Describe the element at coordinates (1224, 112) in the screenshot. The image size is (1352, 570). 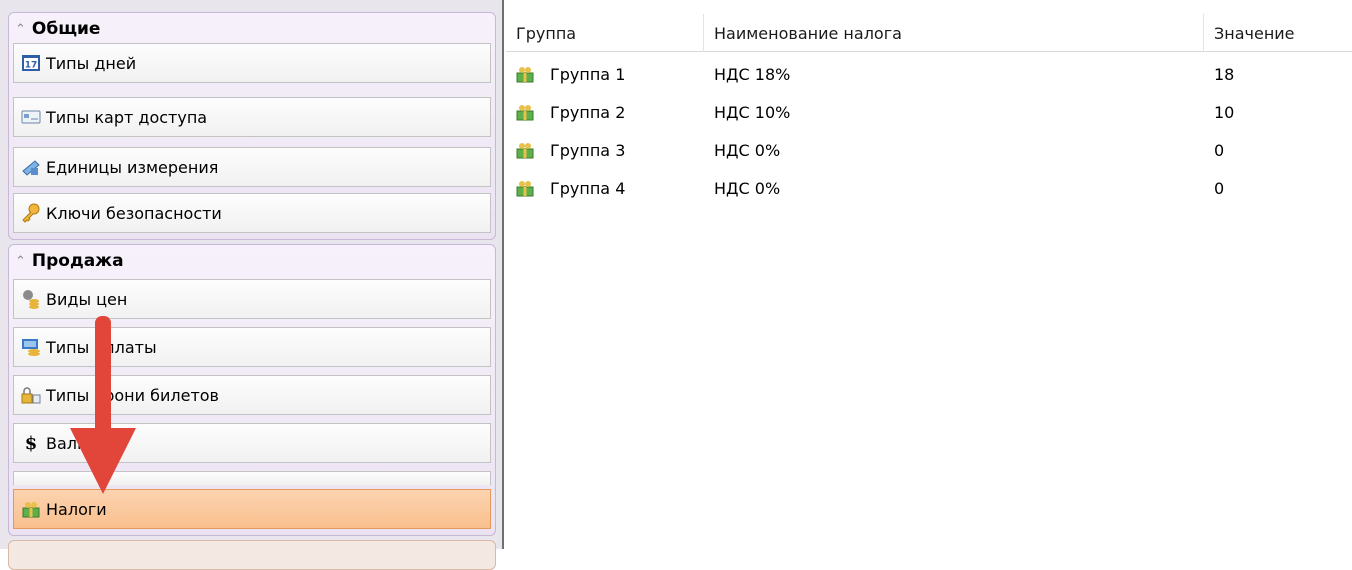
I see `cell-value: 10` at that location.